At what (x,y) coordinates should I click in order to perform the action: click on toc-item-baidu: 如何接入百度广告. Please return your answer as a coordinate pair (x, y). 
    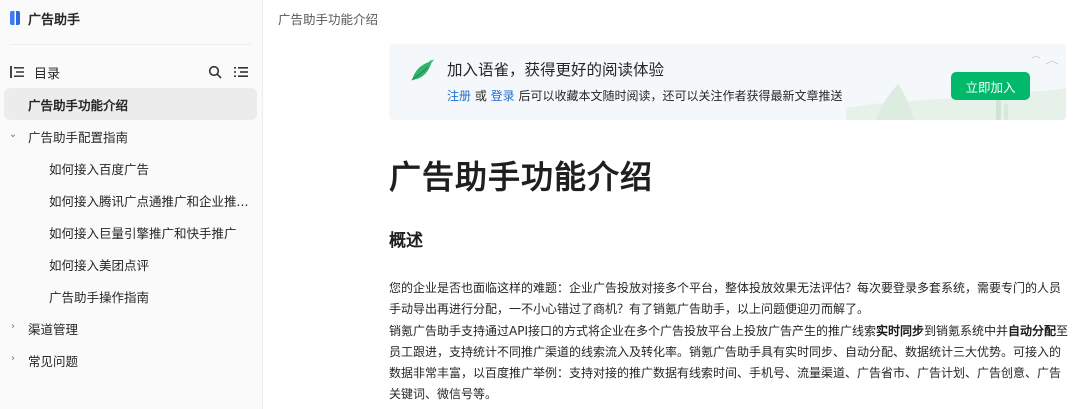
    Looking at the image, I should click on (124, 168).